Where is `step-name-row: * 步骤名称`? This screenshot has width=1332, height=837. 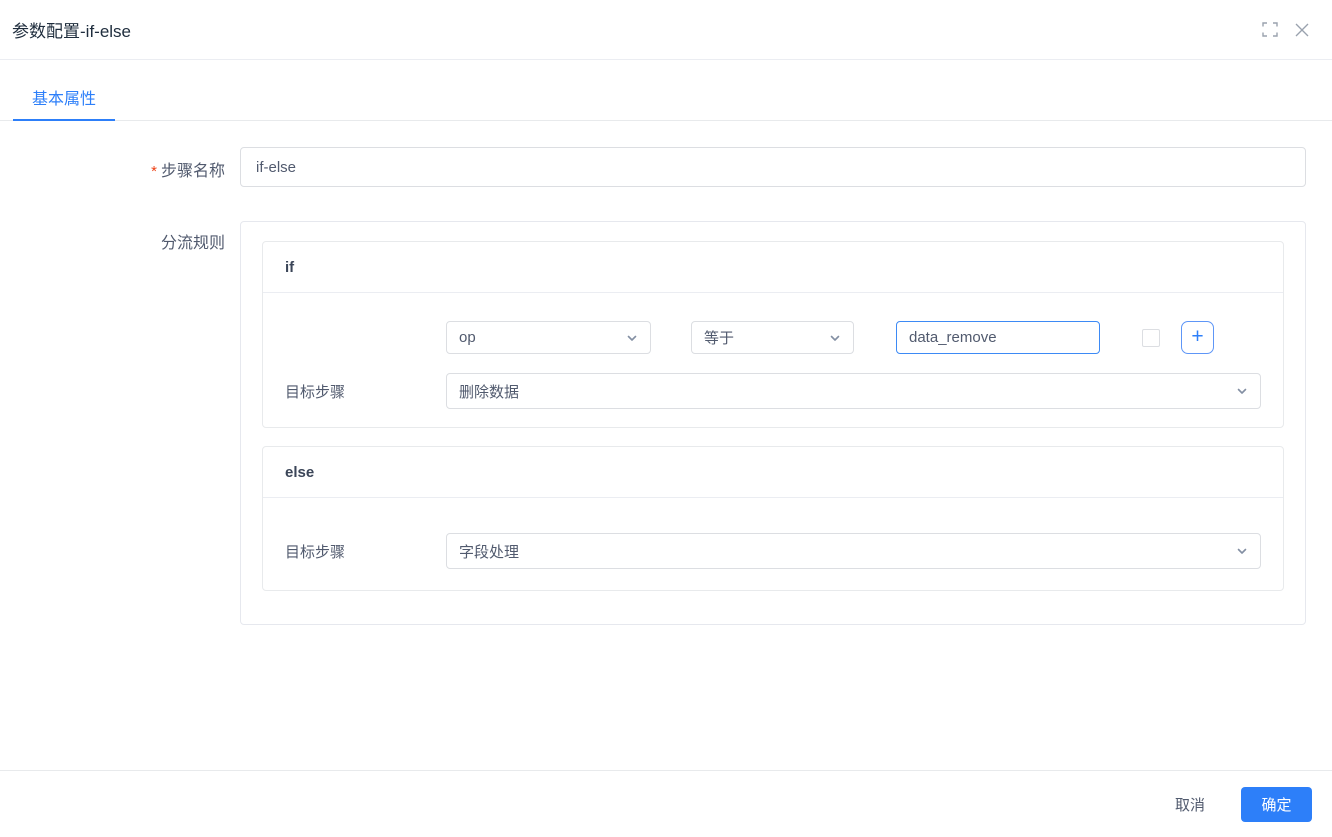 step-name-row: * 步骤名称 is located at coordinates (666, 167).